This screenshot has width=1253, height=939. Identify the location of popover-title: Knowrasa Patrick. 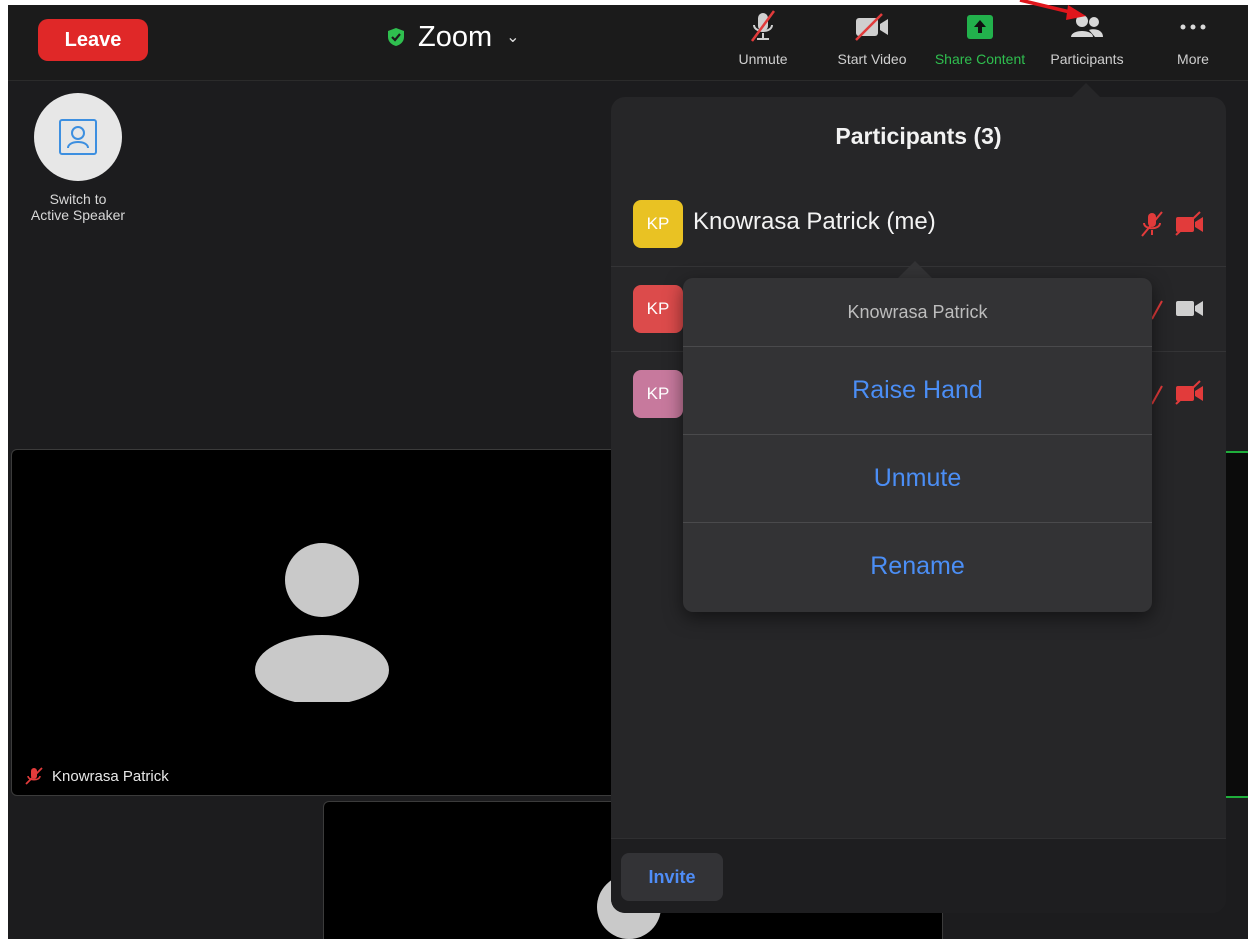
(917, 312).